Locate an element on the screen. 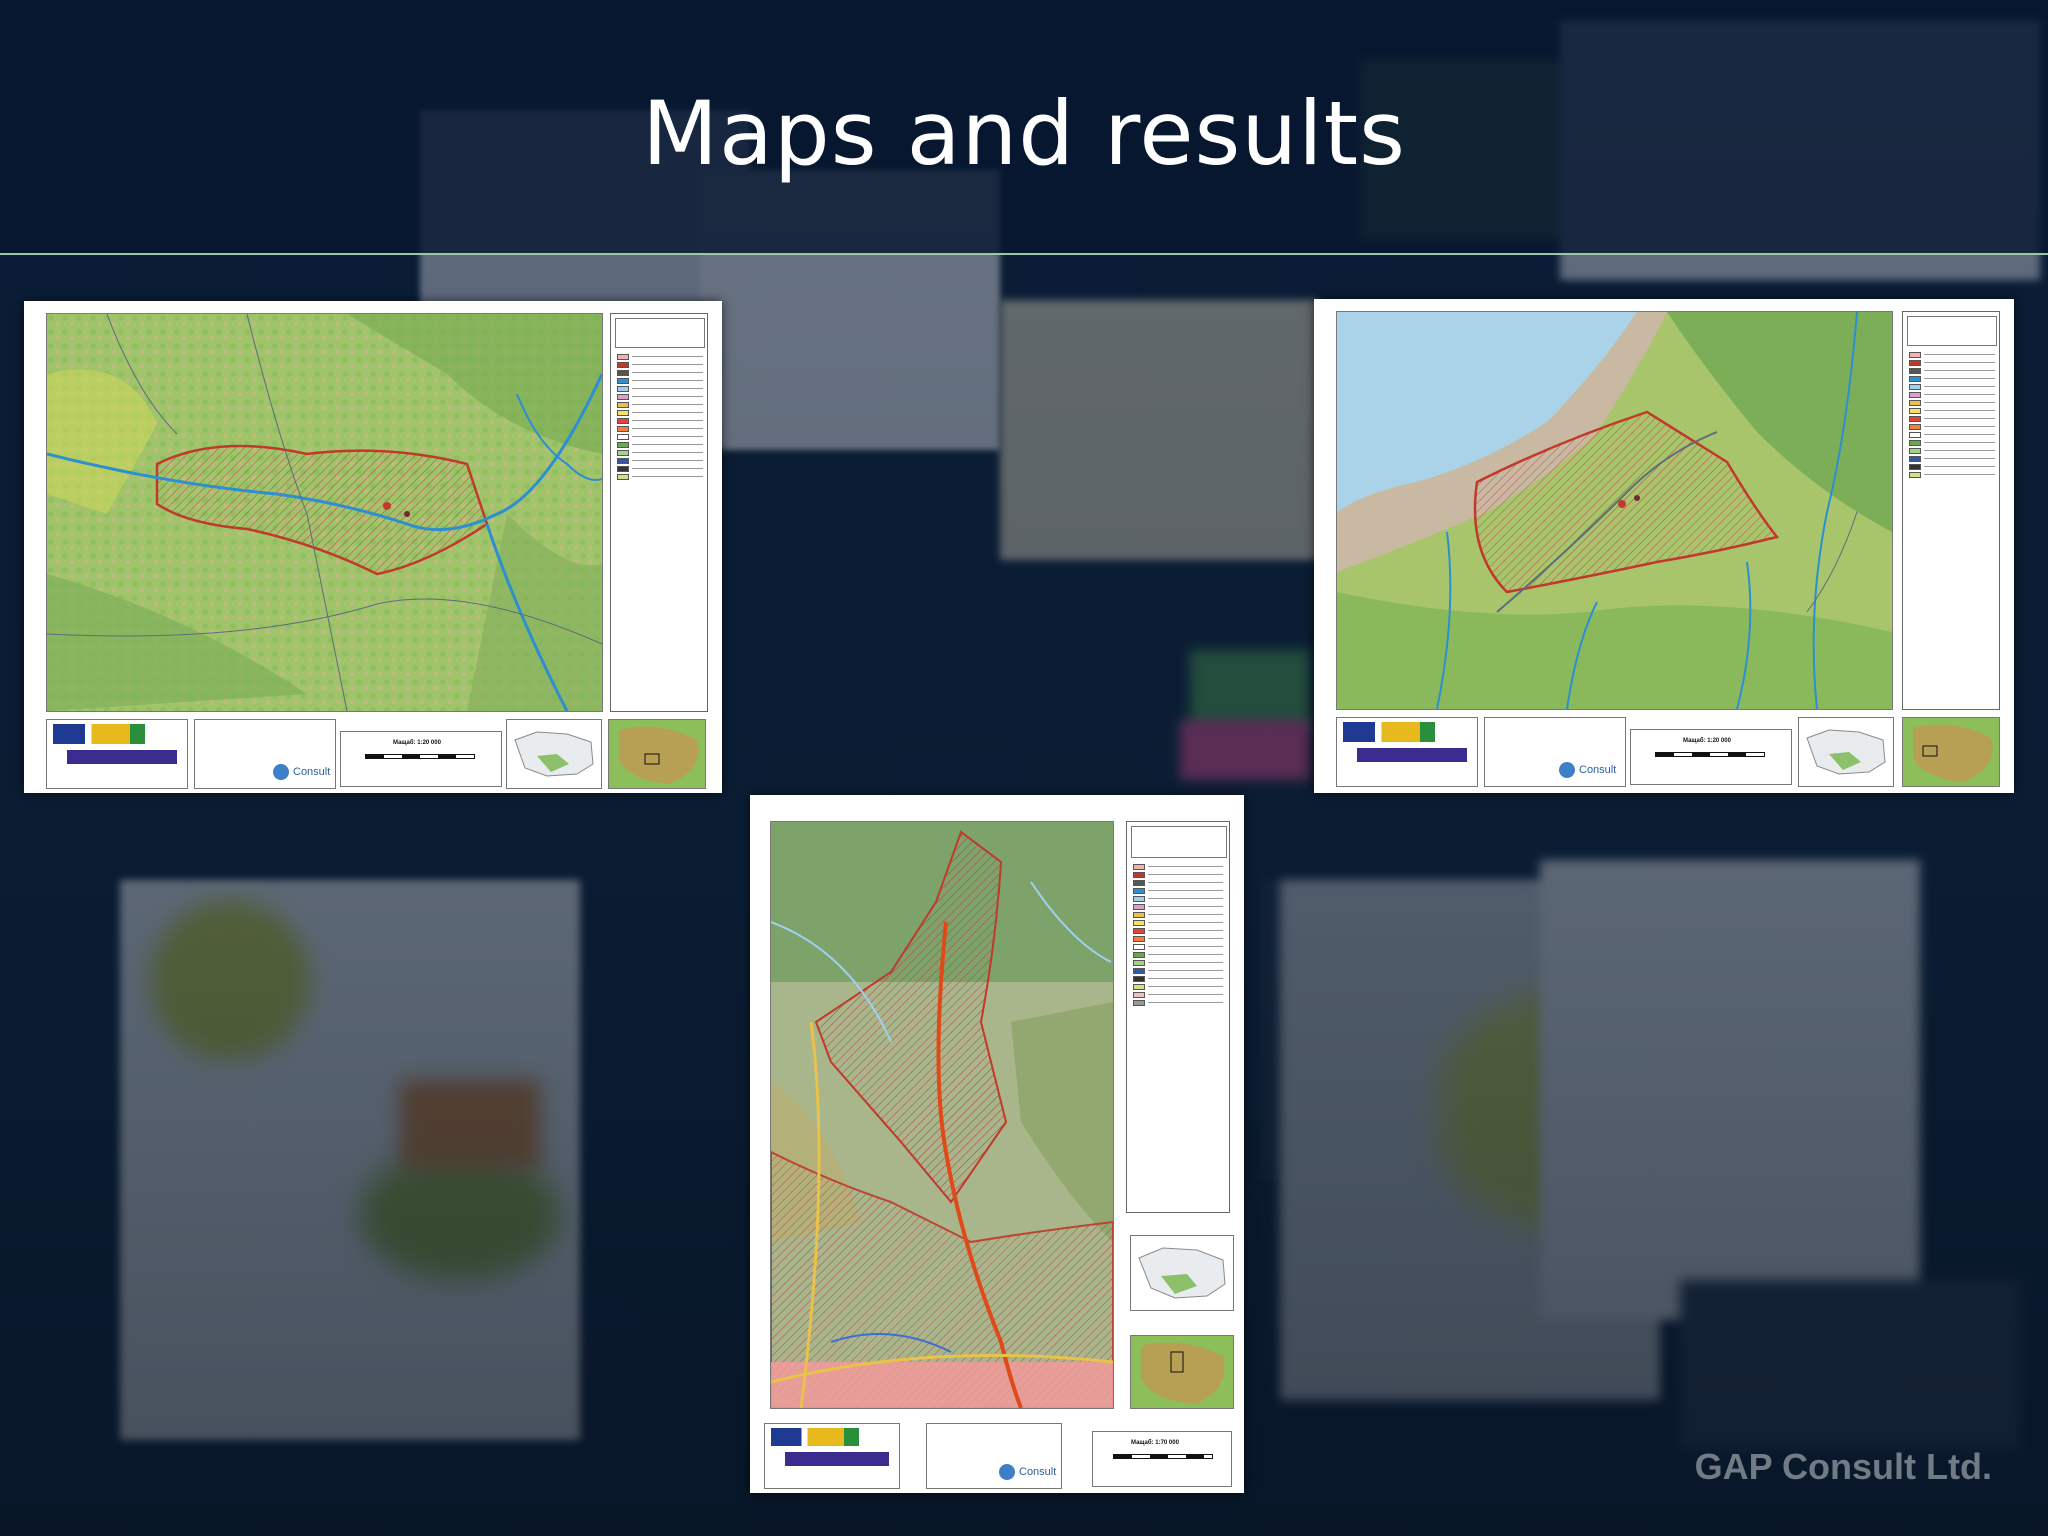 Image resolution: width=2048 pixels, height=1536 pixels. scale-box: Мащаб: 1:70 000 is located at coordinates (1162, 1459).